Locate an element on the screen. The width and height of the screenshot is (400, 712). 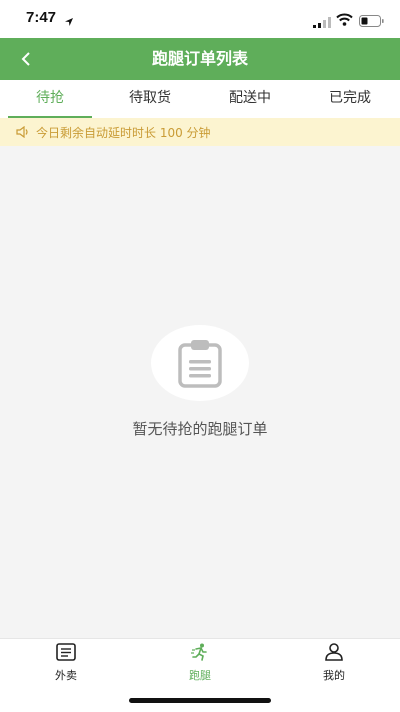
tab-waiting-pickup: 待取货 is located at coordinates (150, 99).